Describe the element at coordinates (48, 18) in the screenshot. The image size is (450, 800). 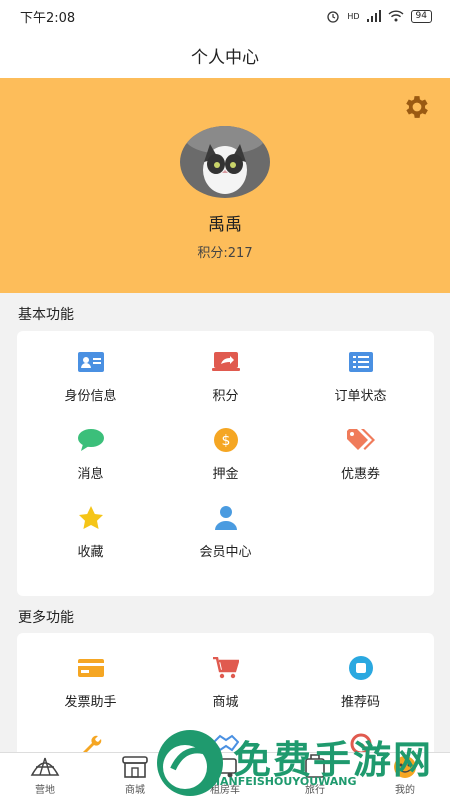
I see `status-time: 下午2:08` at that location.